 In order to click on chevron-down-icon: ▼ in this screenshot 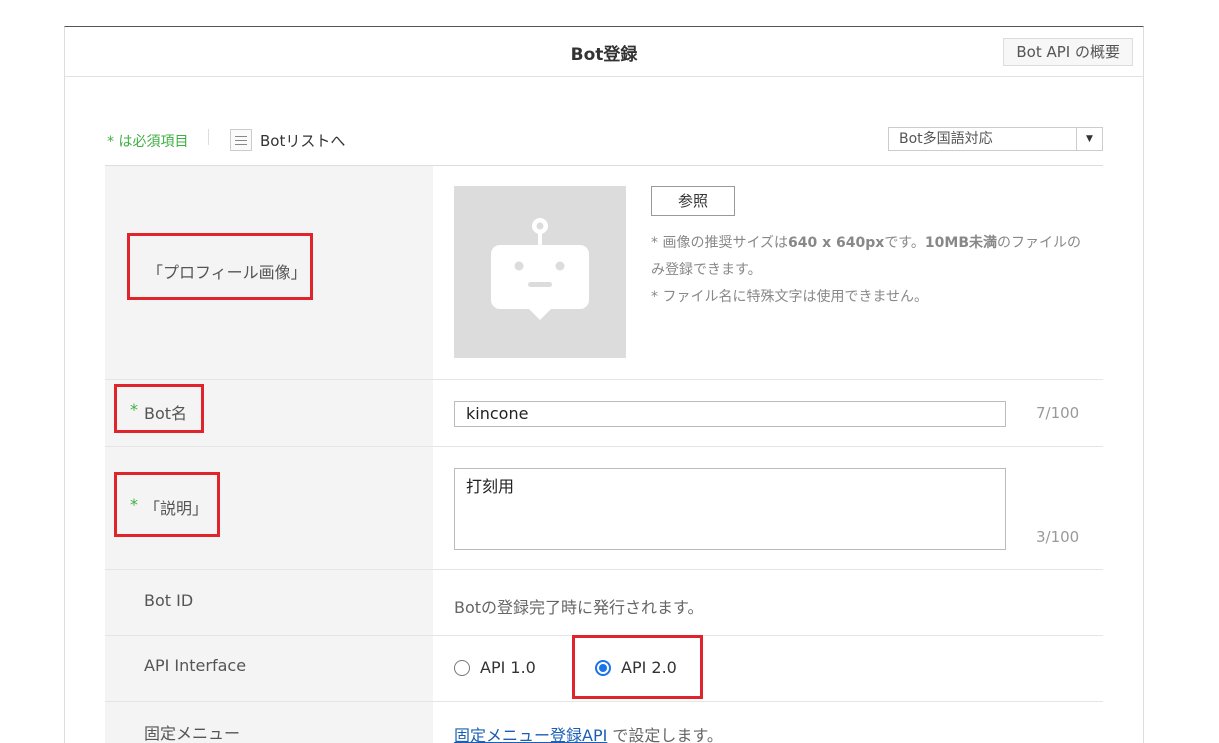, I will do `click(1089, 139)`.